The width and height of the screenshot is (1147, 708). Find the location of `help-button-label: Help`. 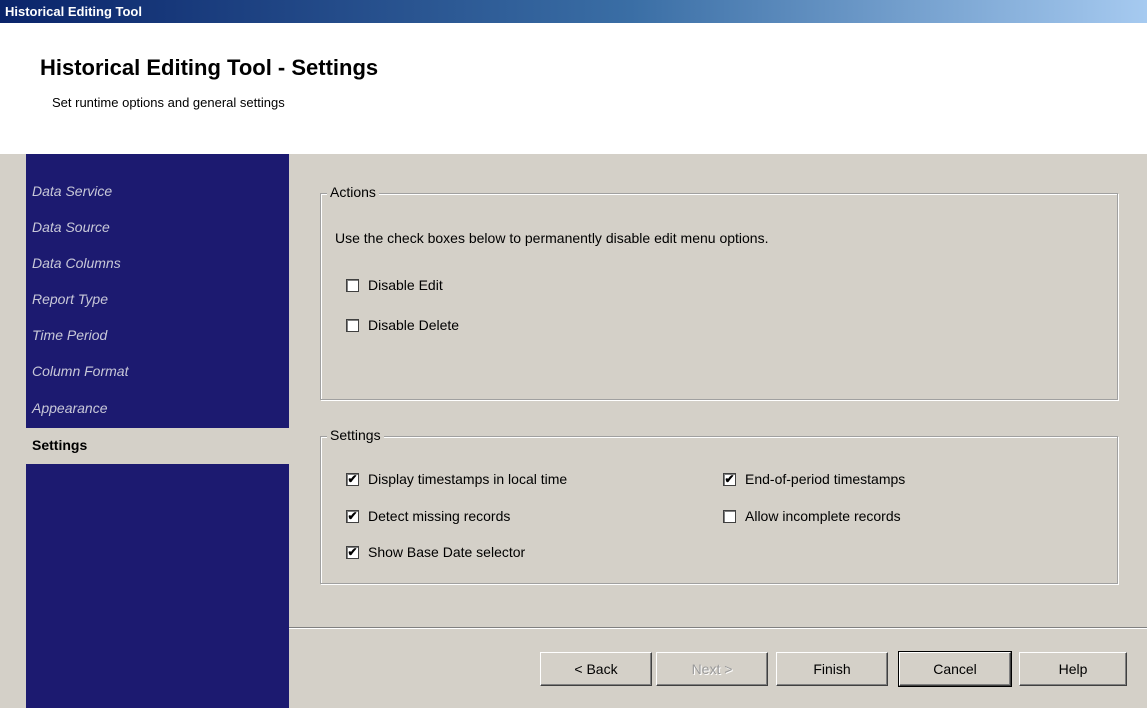

help-button-label: Help is located at coordinates (1073, 669).